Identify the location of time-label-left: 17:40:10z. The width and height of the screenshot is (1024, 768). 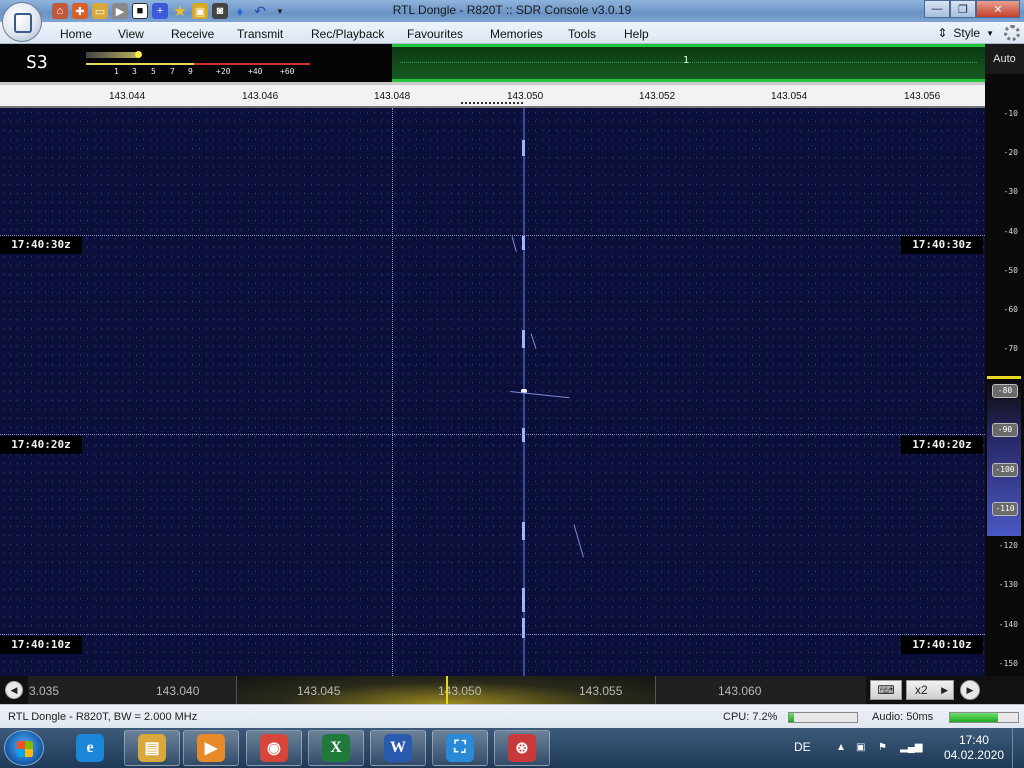
(41, 645).